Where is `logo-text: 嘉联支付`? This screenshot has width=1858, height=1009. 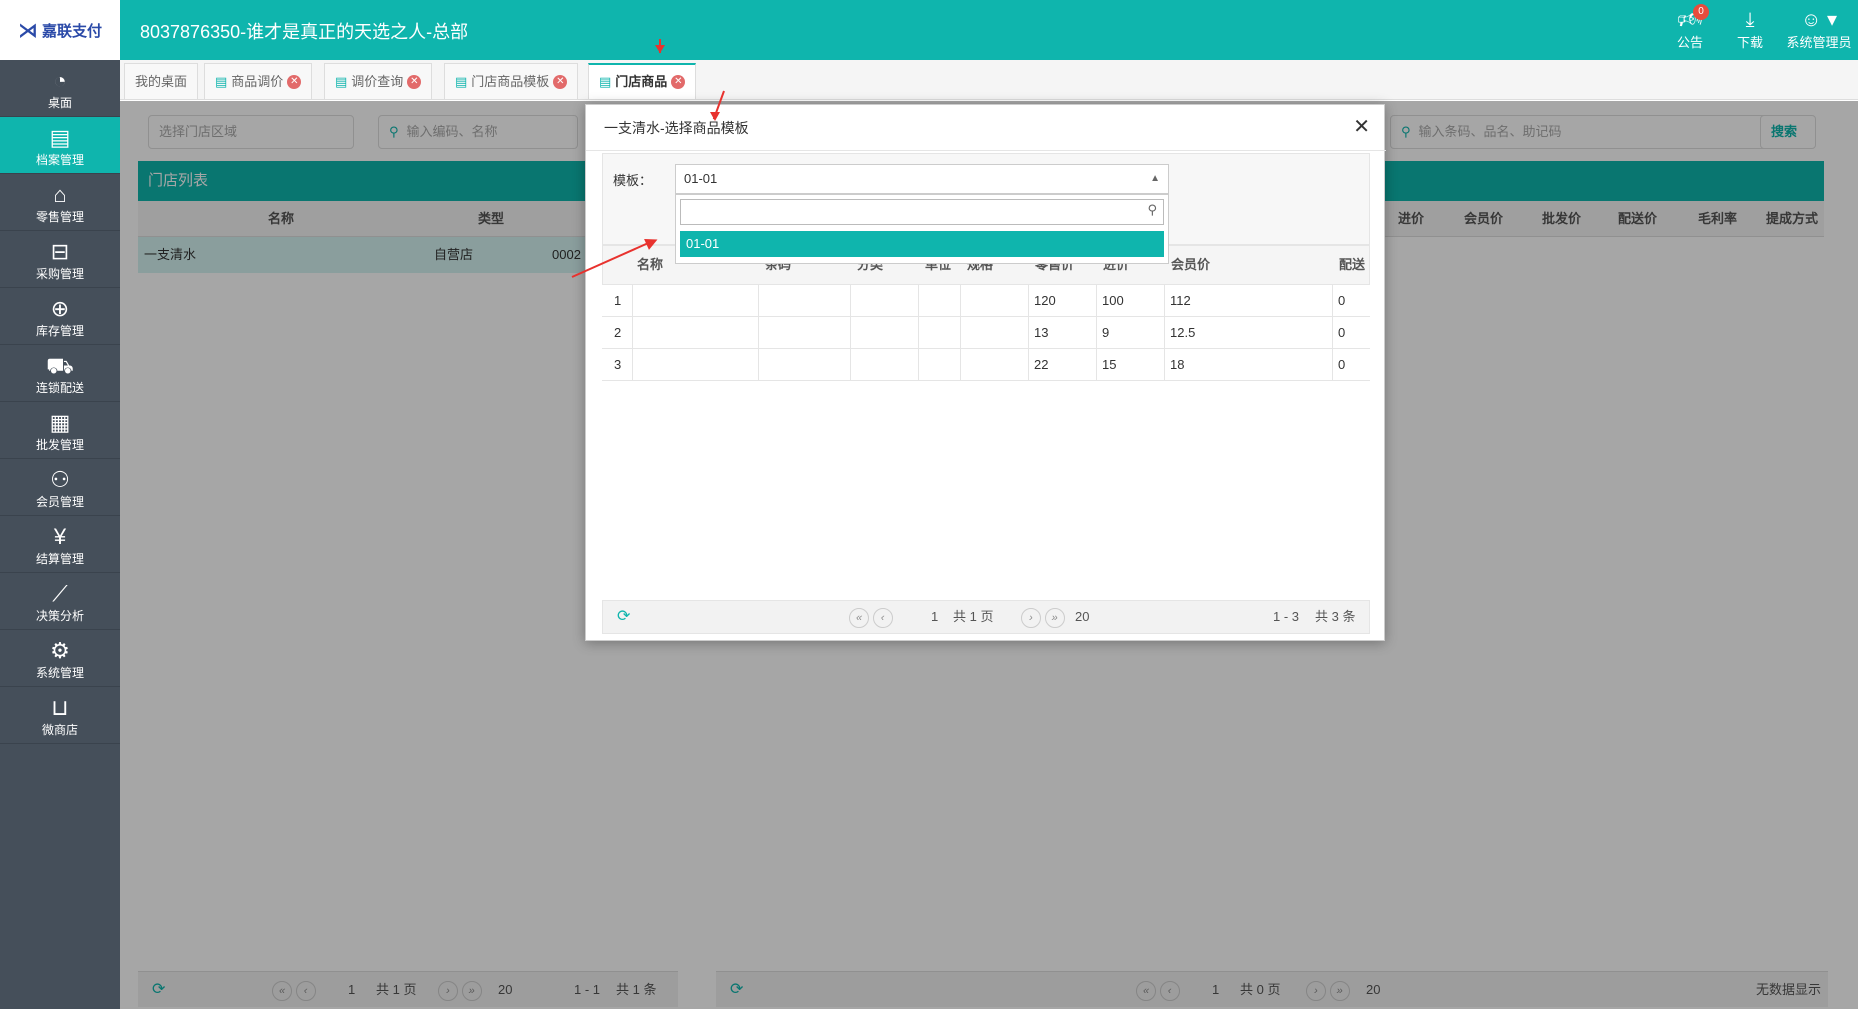 logo-text: 嘉联支付 is located at coordinates (71, 31).